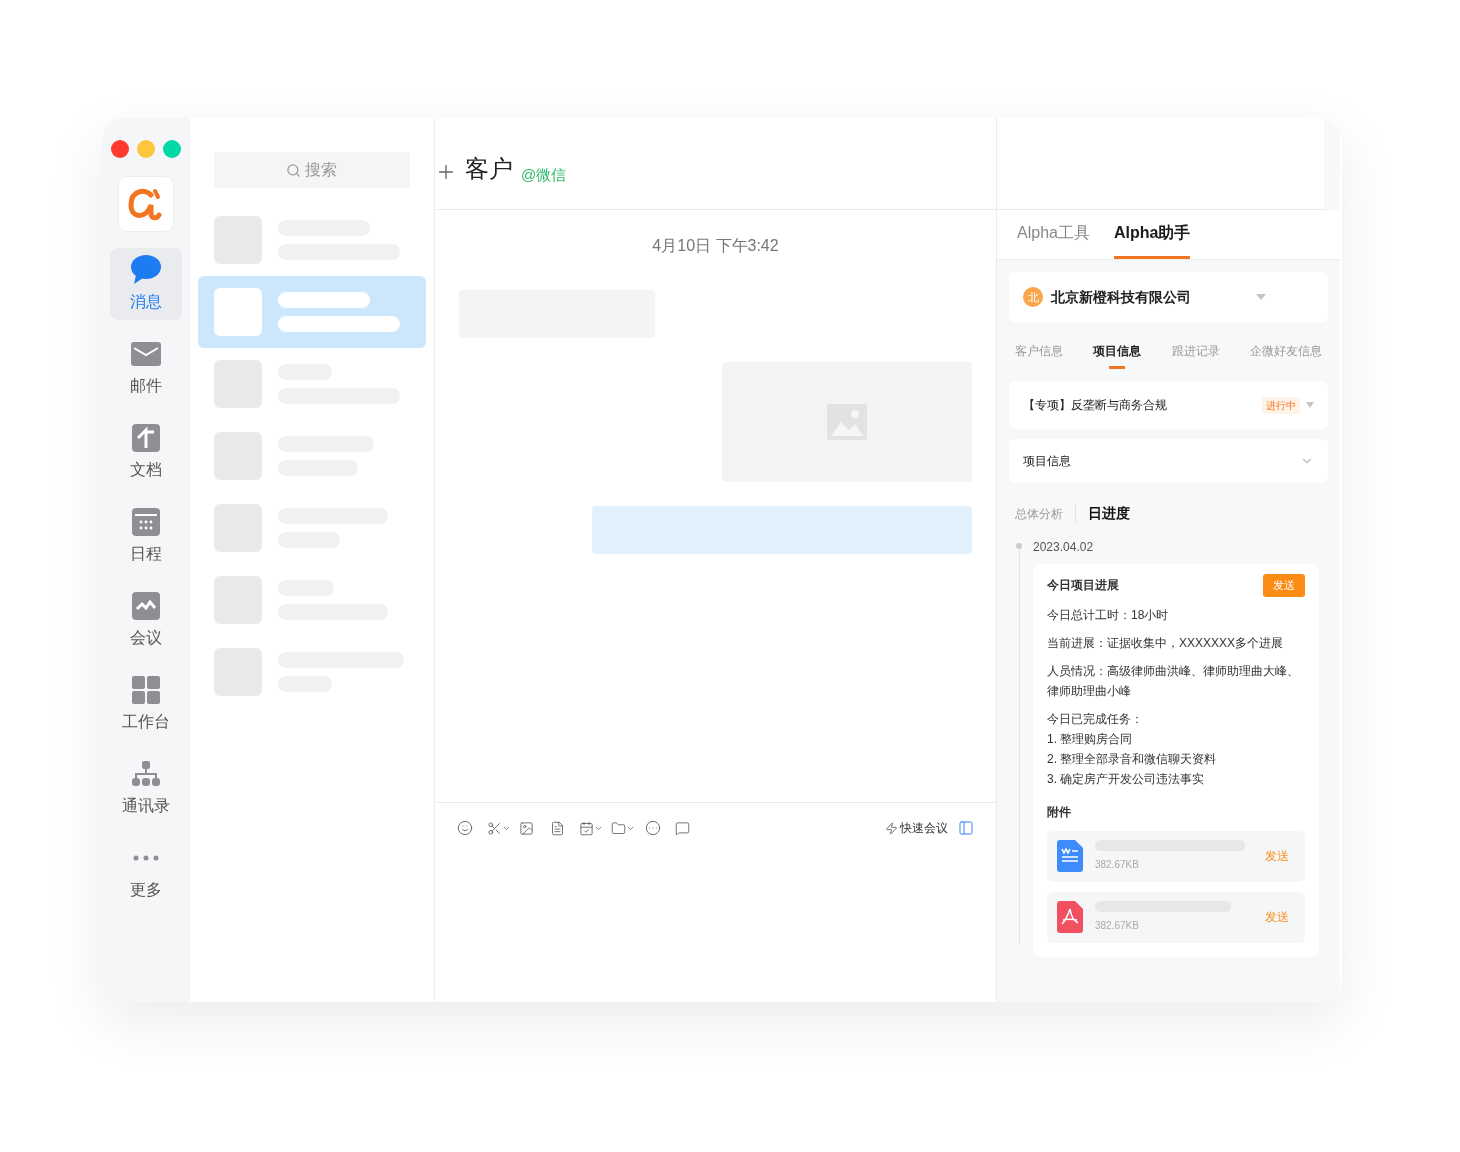  What do you see at coordinates (293, 170) in the screenshot?
I see `search-icon` at bounding box center [293, 170].